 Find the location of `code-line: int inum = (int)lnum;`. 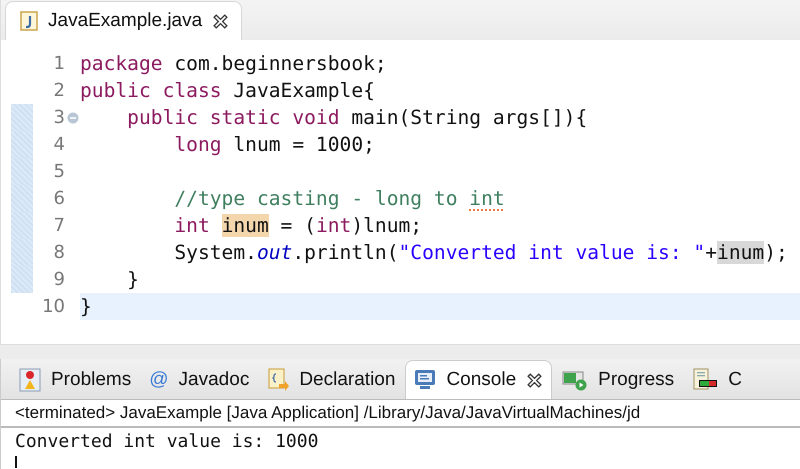

code-line: int inum = (int)lnum; is located at coordinates (298, 226).